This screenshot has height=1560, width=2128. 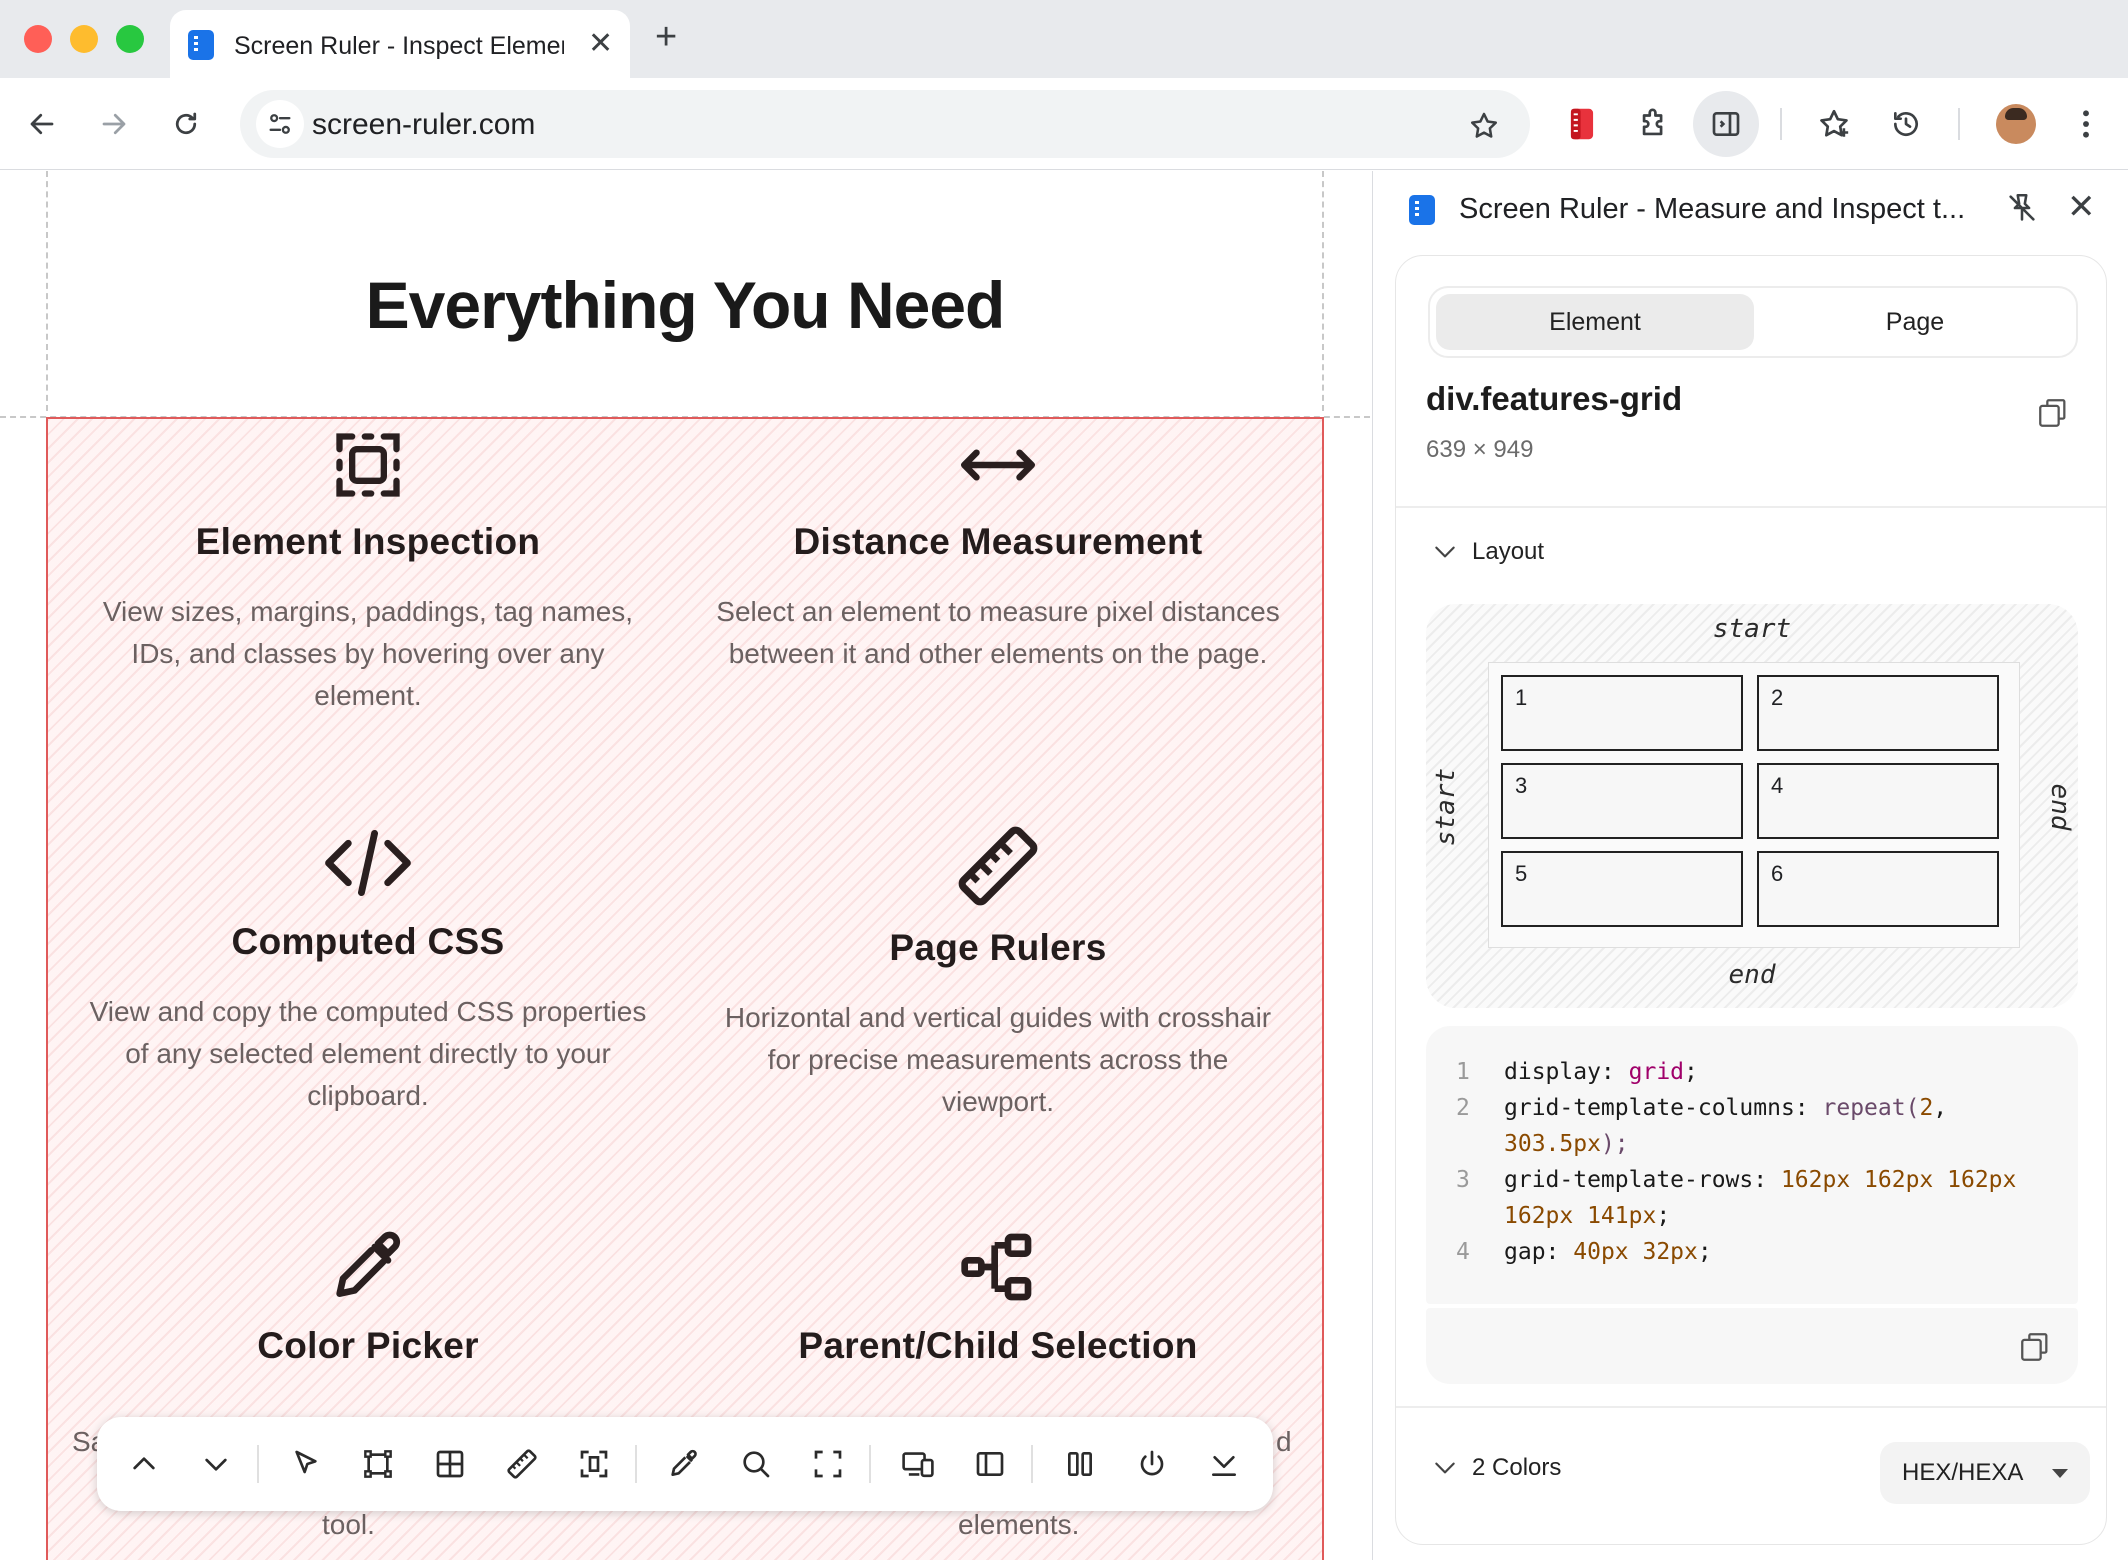 I want to click on css-punct: ;, so click(x=1691, y=1072).